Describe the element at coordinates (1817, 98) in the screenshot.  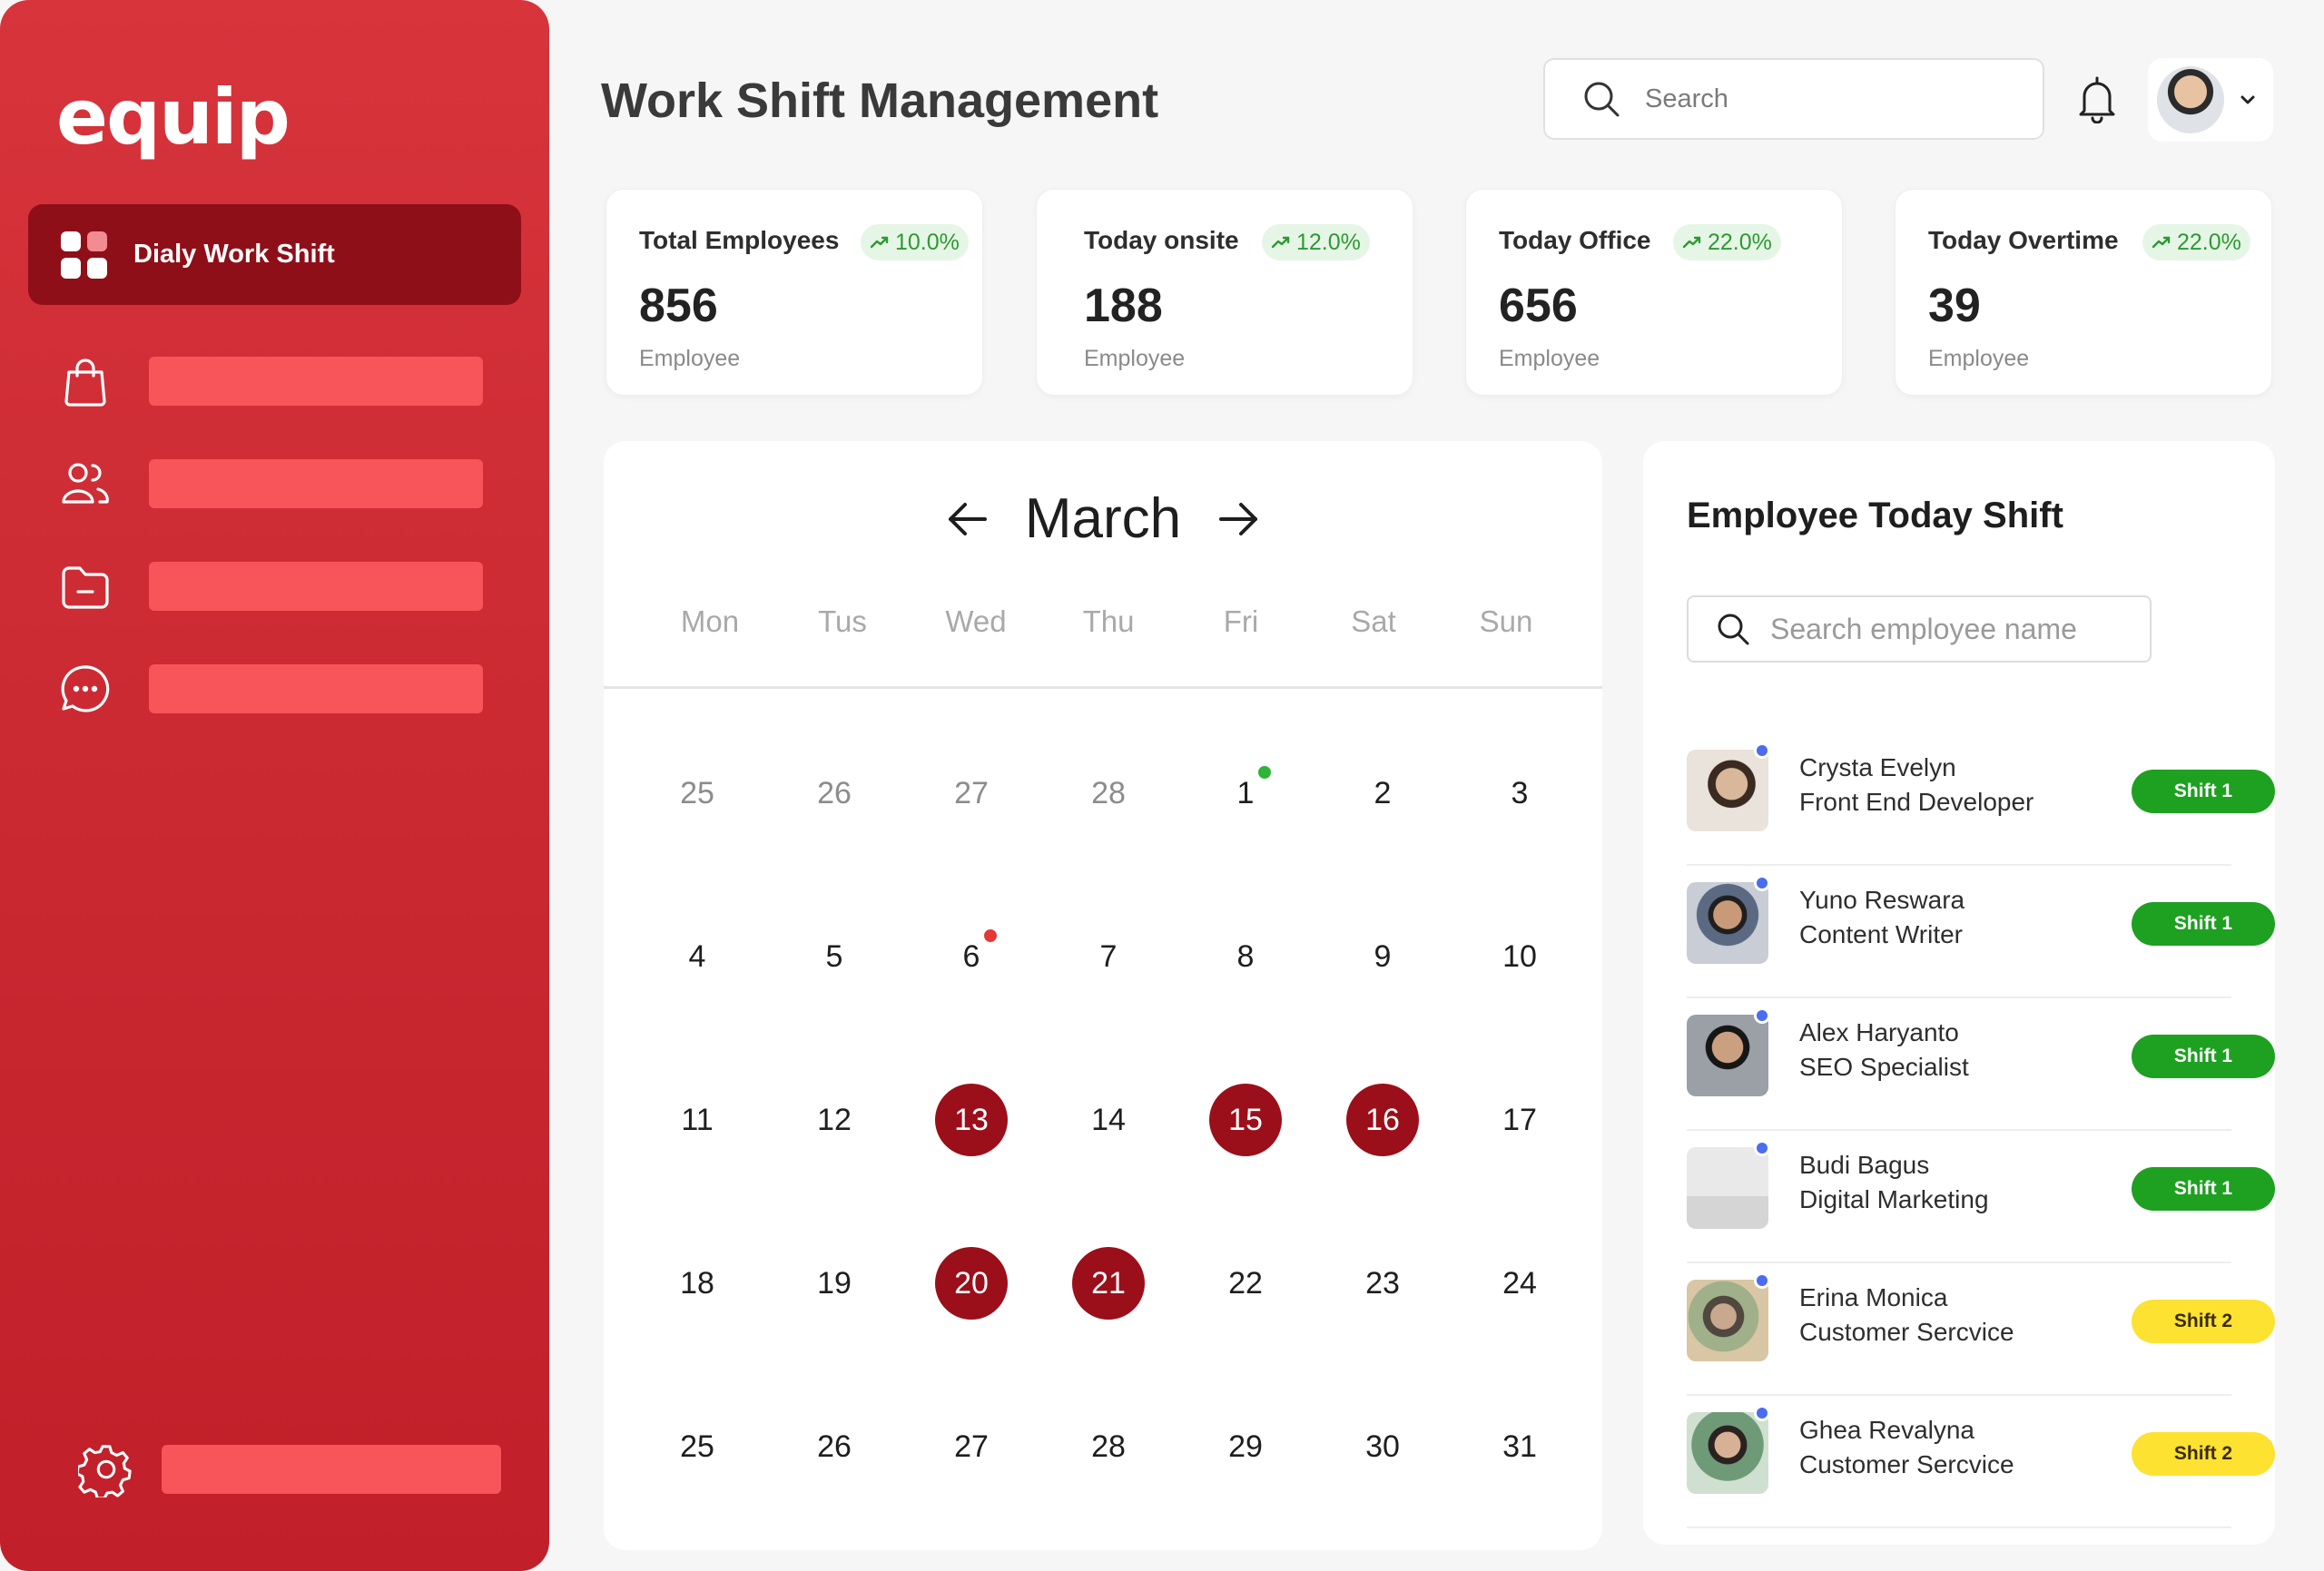
I see `search-input` at that location.